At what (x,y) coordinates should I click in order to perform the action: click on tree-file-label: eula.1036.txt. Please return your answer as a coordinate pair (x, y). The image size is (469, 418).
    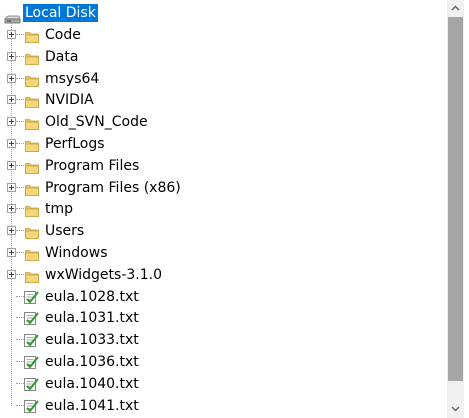
    Looking at the image, I should click on (92, 362).